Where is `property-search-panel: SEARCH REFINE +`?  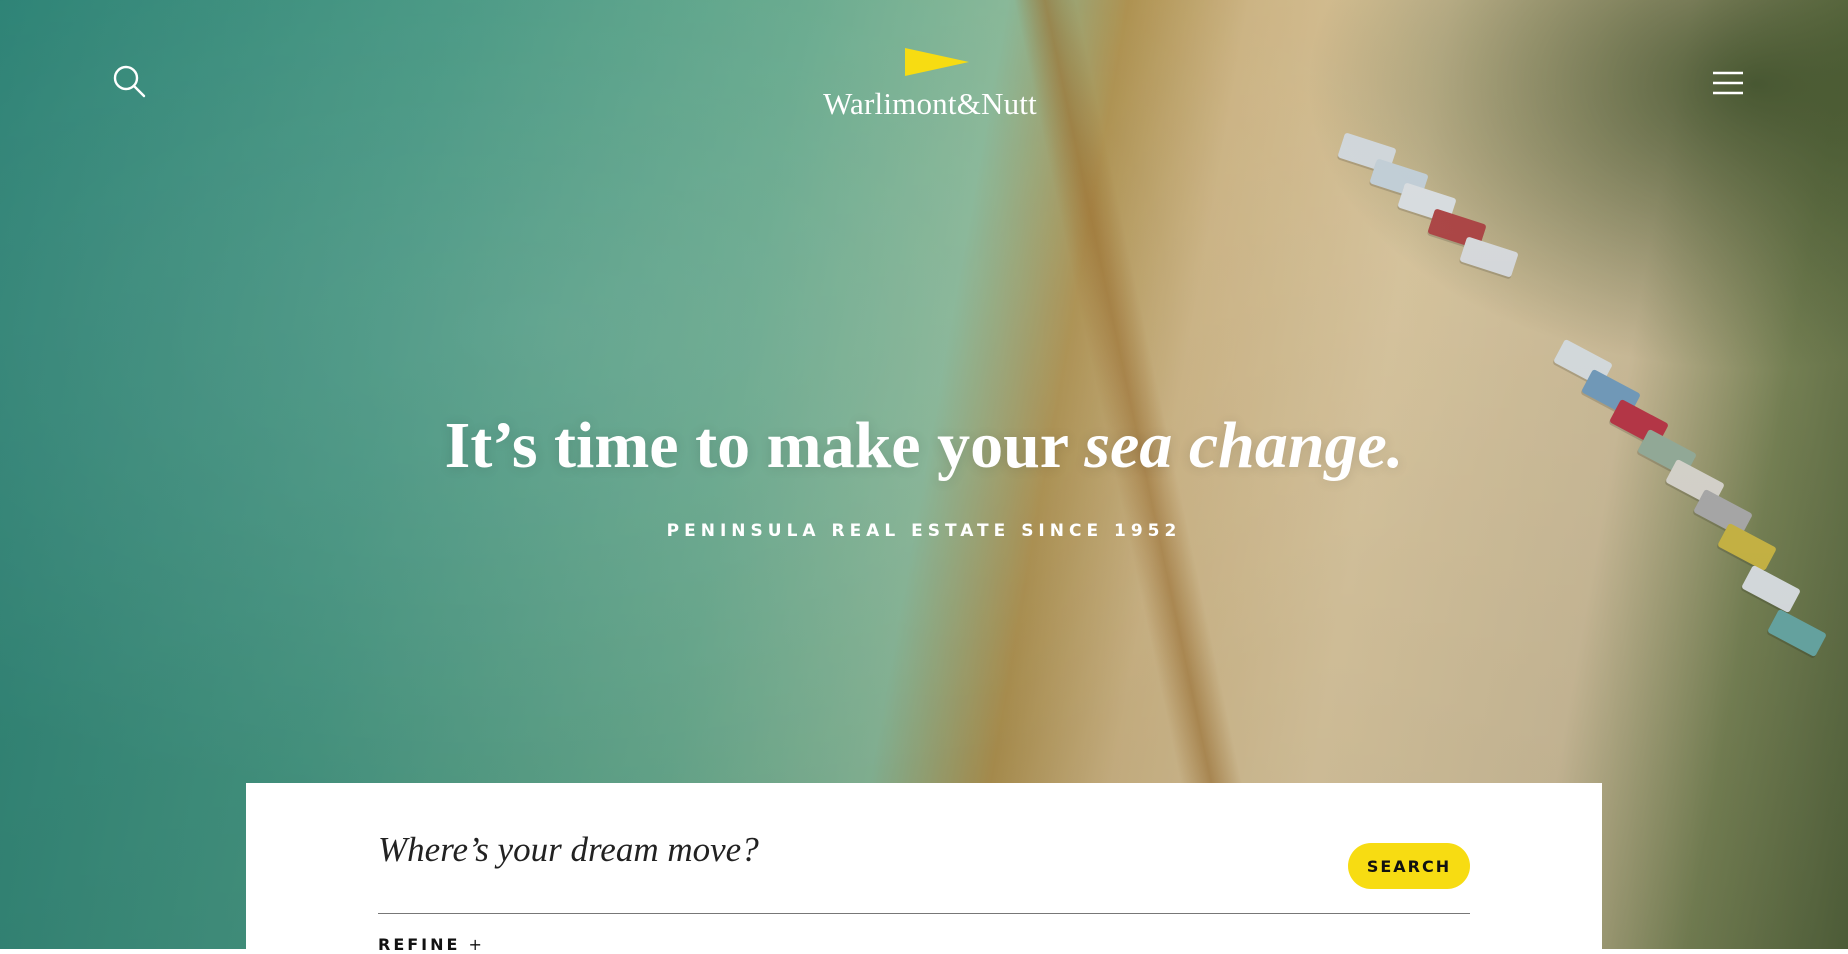 property-search-panel: SEARCH REFINE + is located at coordinates (924, 868).